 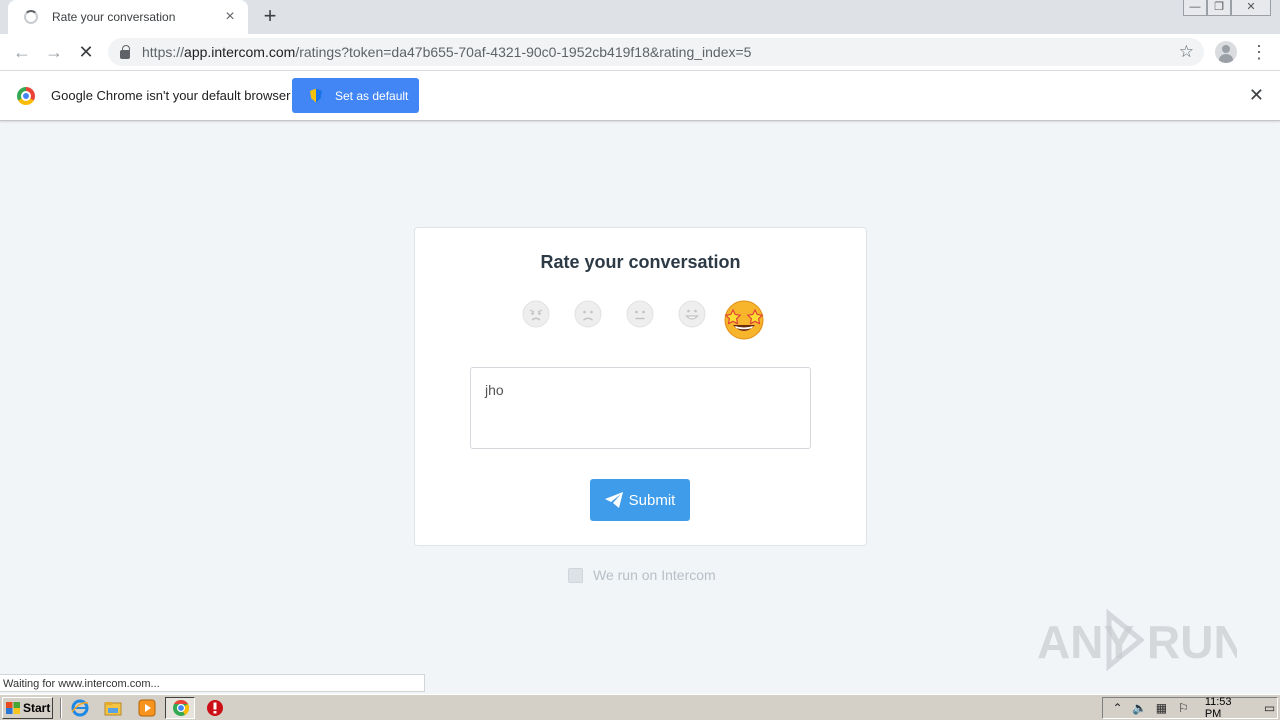 What do you see at coordinates (1226, 52) in the screenshot?
I see `profile-avatar-icon` at bounding box center [1226, 52].